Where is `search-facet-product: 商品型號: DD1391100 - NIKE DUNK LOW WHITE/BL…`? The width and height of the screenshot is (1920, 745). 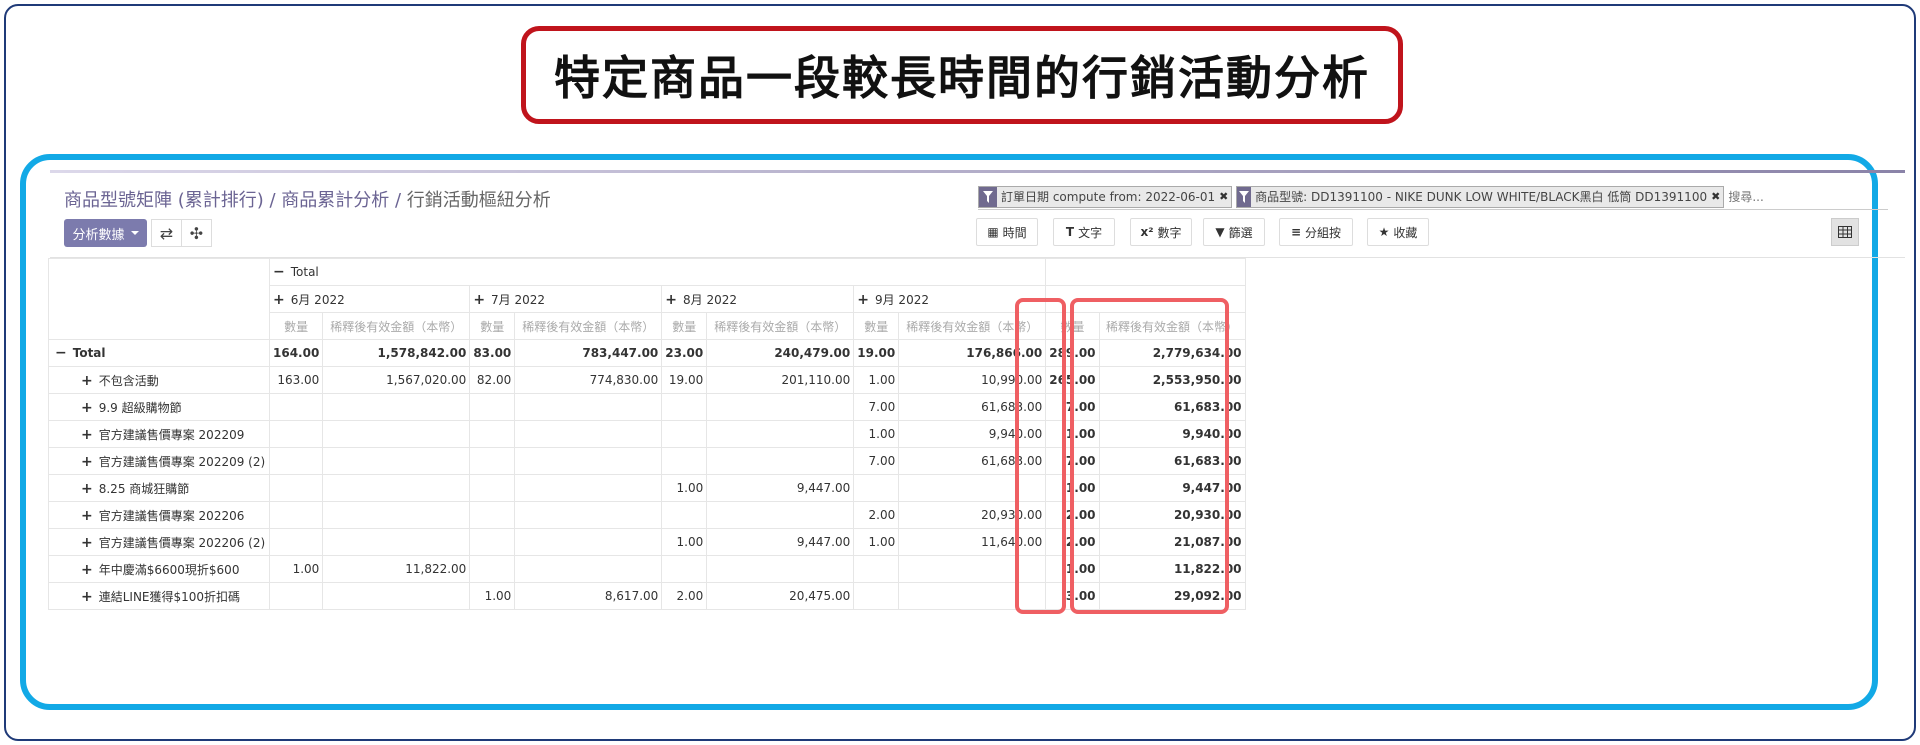
search-facet-product: 商品型號: DD1391100 - NIKE DUNK LOW WHITE/BL… is located at coordinates (1480, 196).